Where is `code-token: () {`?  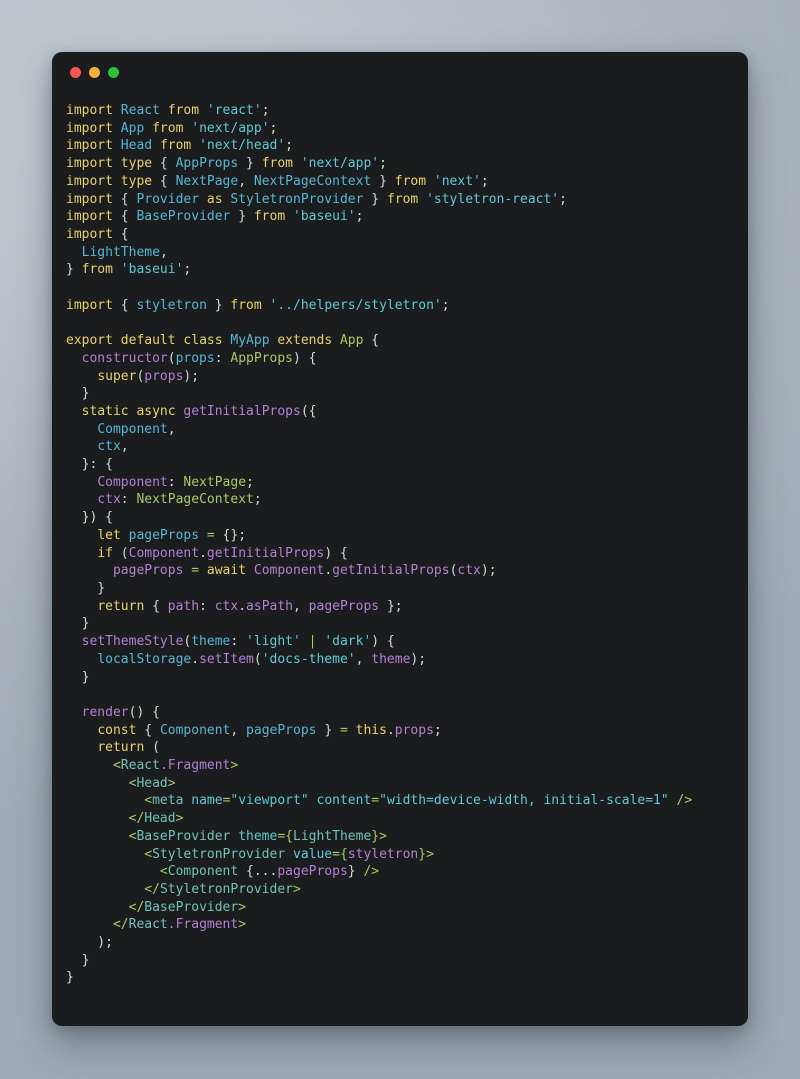 code-token: () { is located at coordinates (144, 712).